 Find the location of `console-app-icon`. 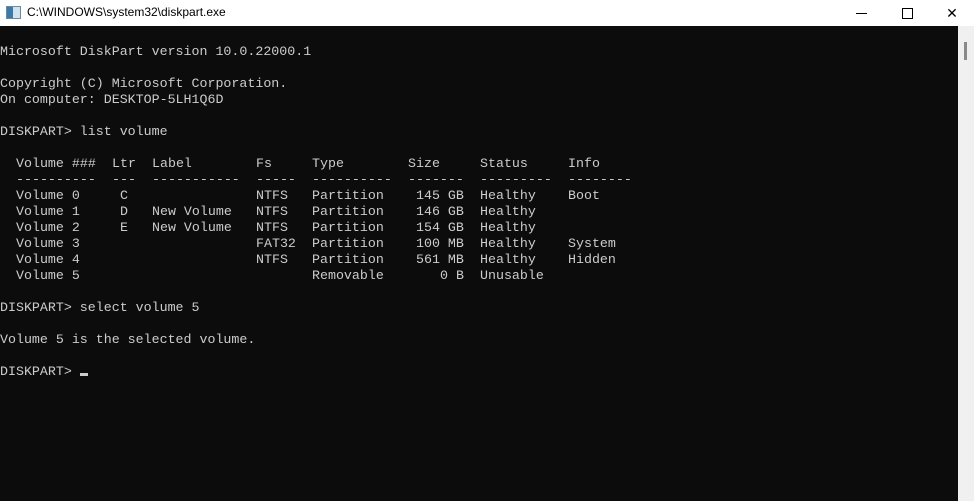

console-app-icon is located at coordinates (13, 12).